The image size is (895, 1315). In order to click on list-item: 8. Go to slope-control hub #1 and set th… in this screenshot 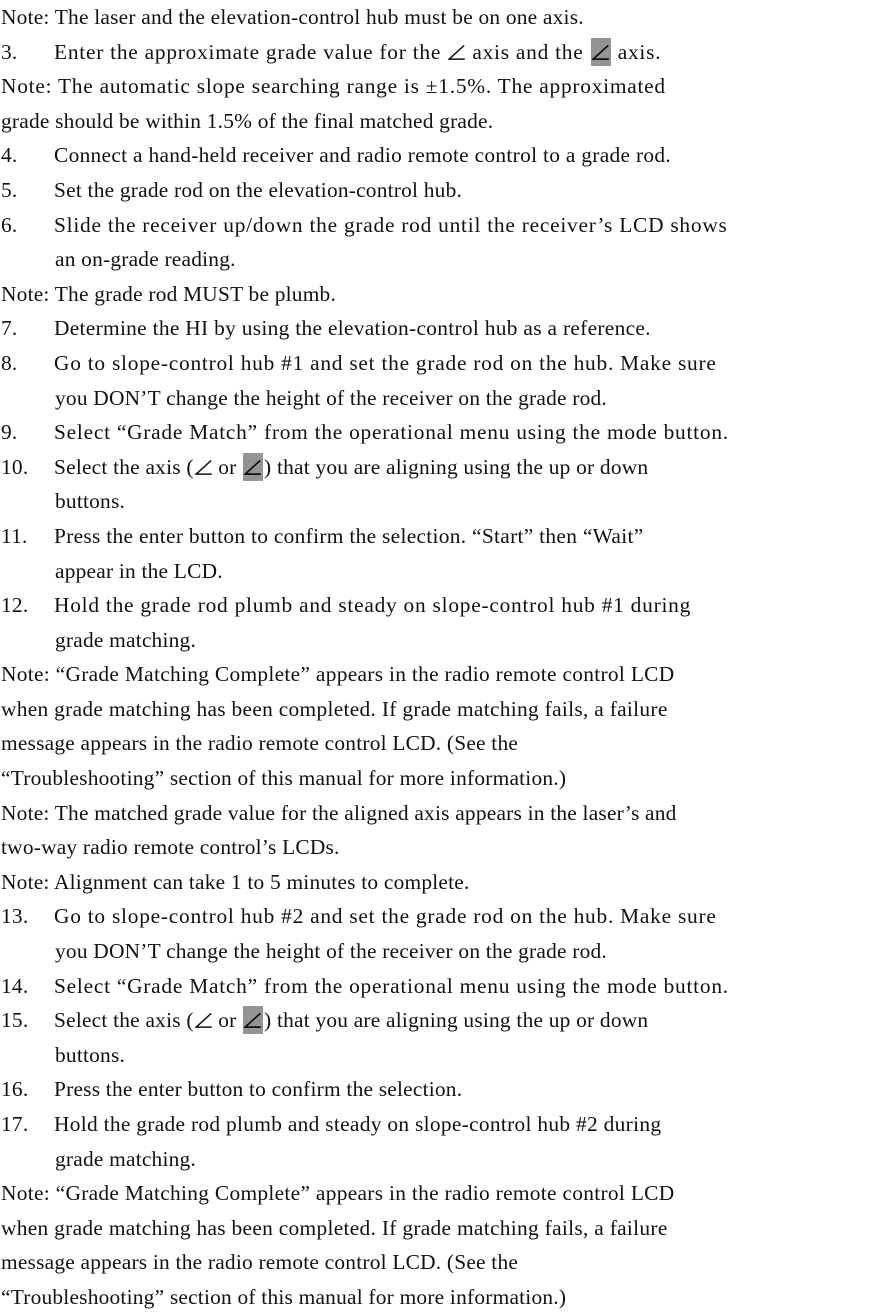, I will do `click(447, 363)`.